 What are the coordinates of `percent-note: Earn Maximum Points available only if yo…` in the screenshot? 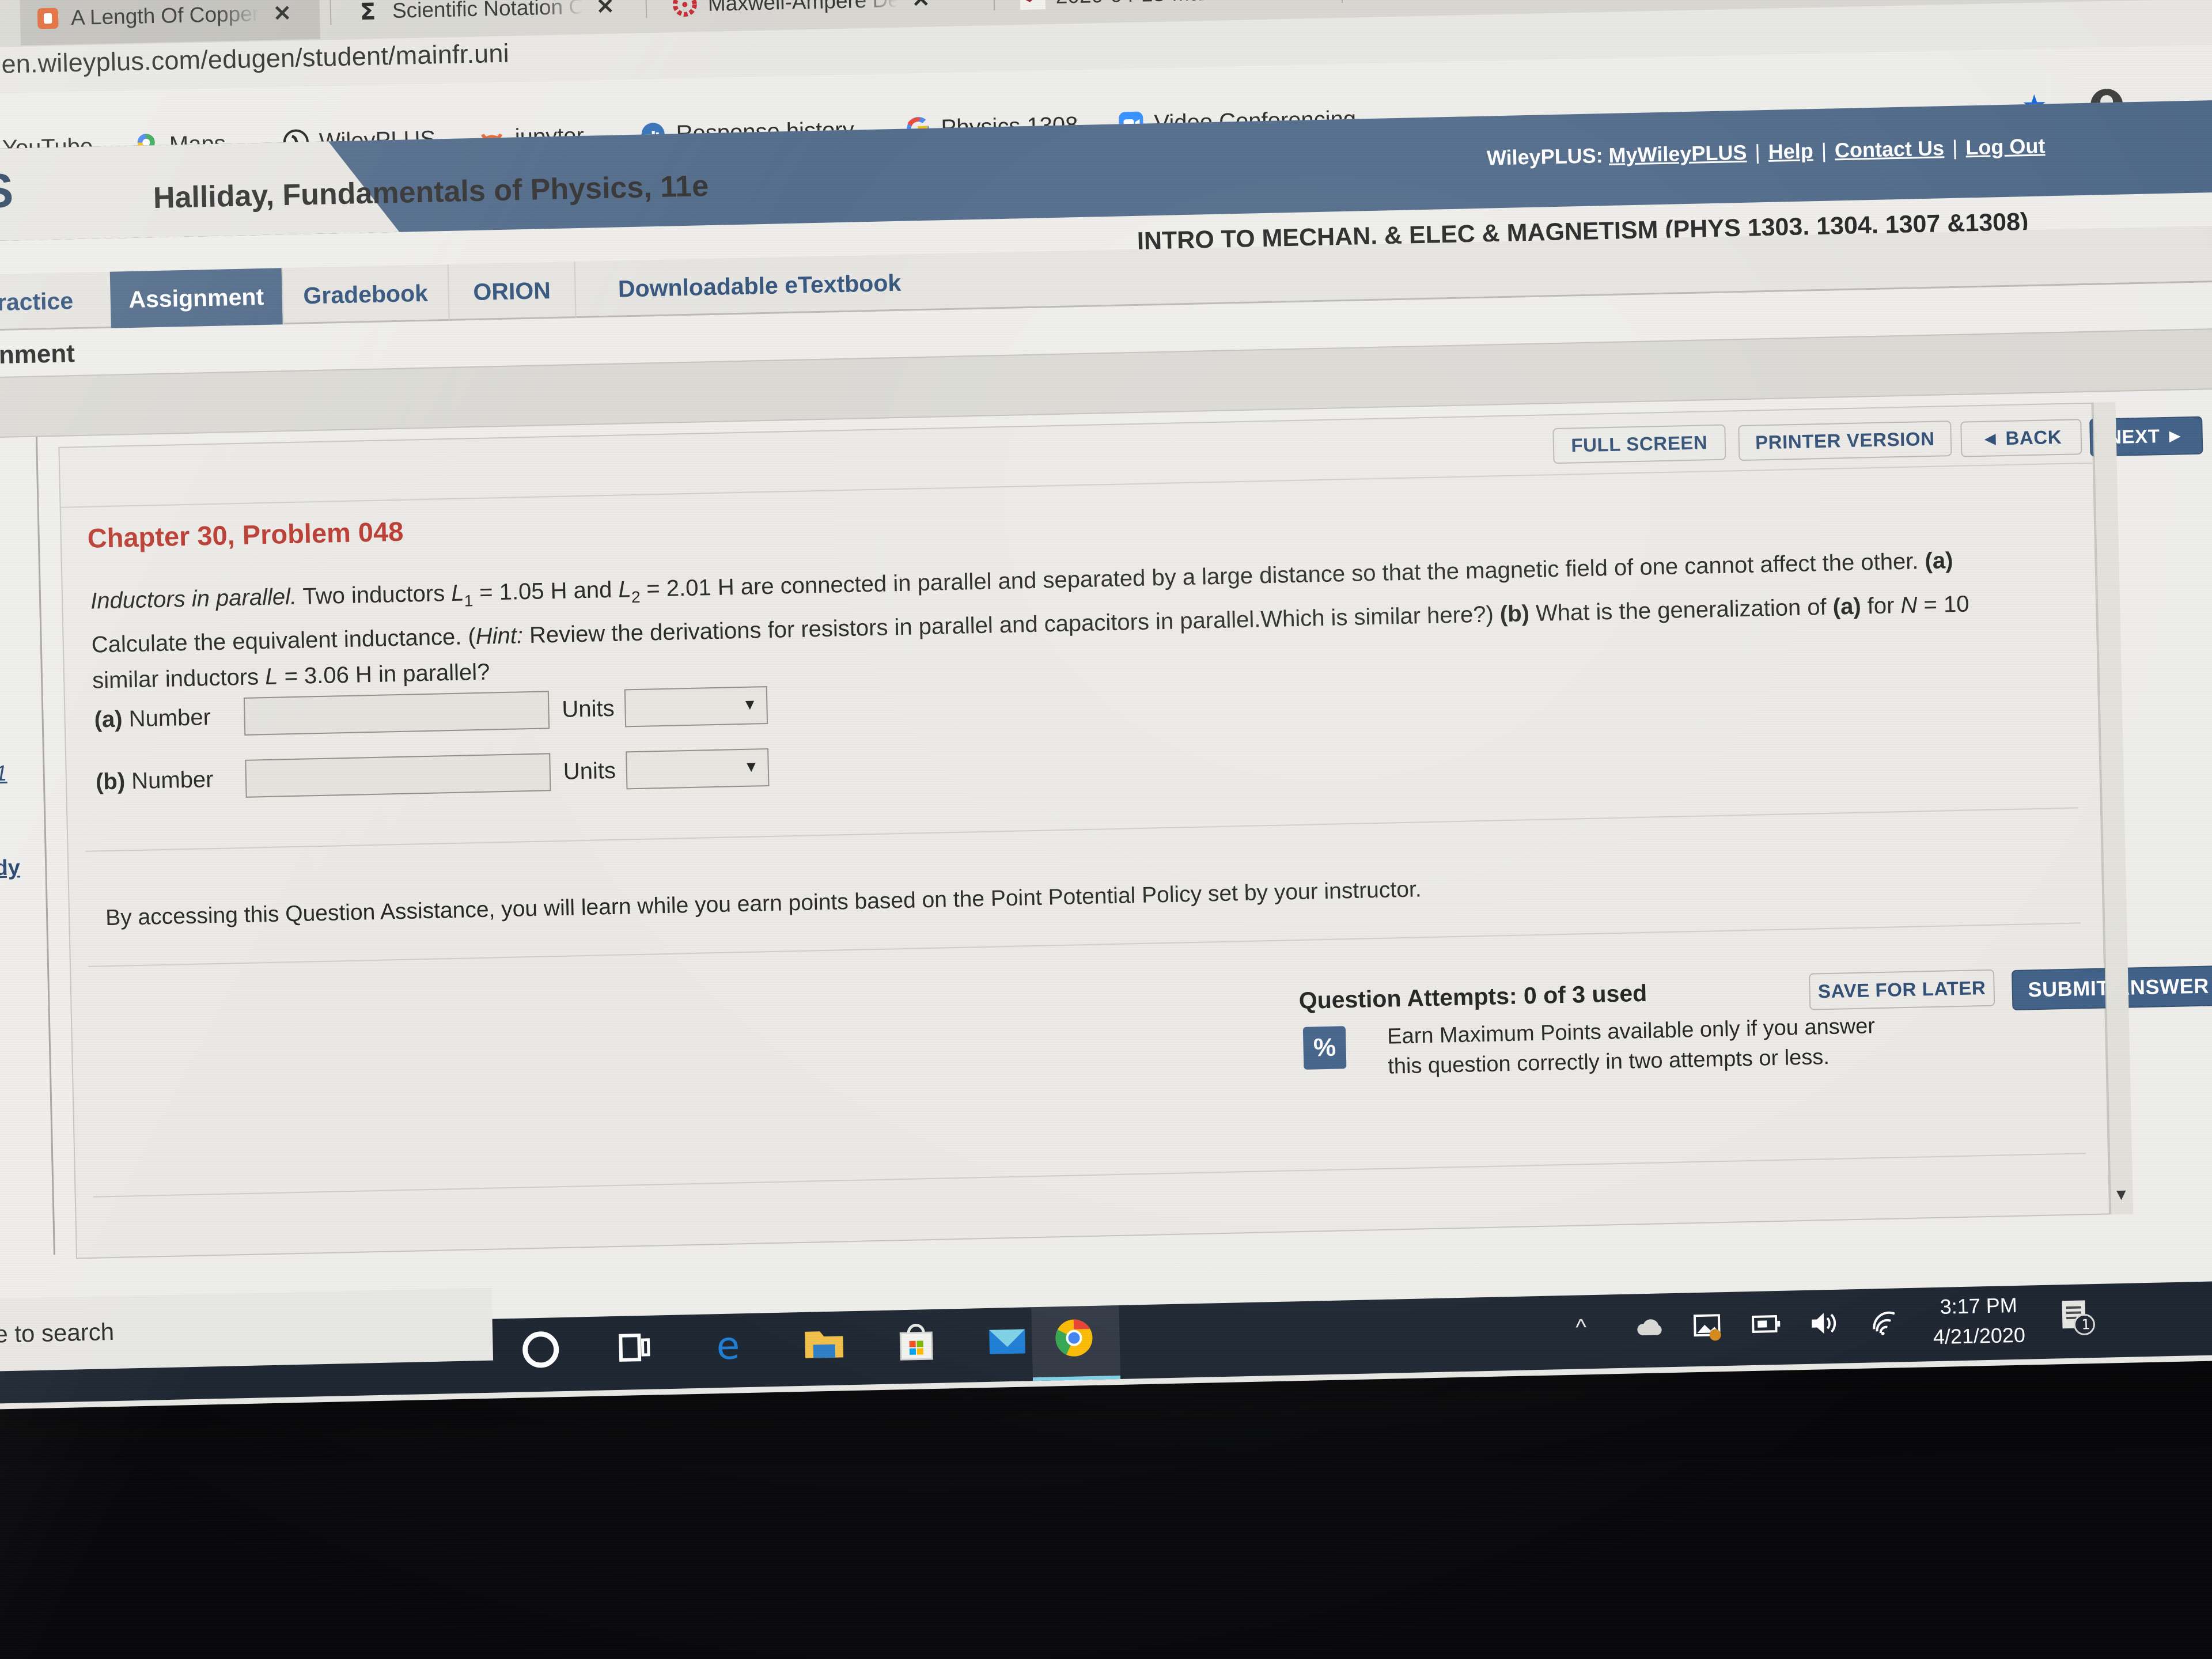 It's located at (1631, 1046).